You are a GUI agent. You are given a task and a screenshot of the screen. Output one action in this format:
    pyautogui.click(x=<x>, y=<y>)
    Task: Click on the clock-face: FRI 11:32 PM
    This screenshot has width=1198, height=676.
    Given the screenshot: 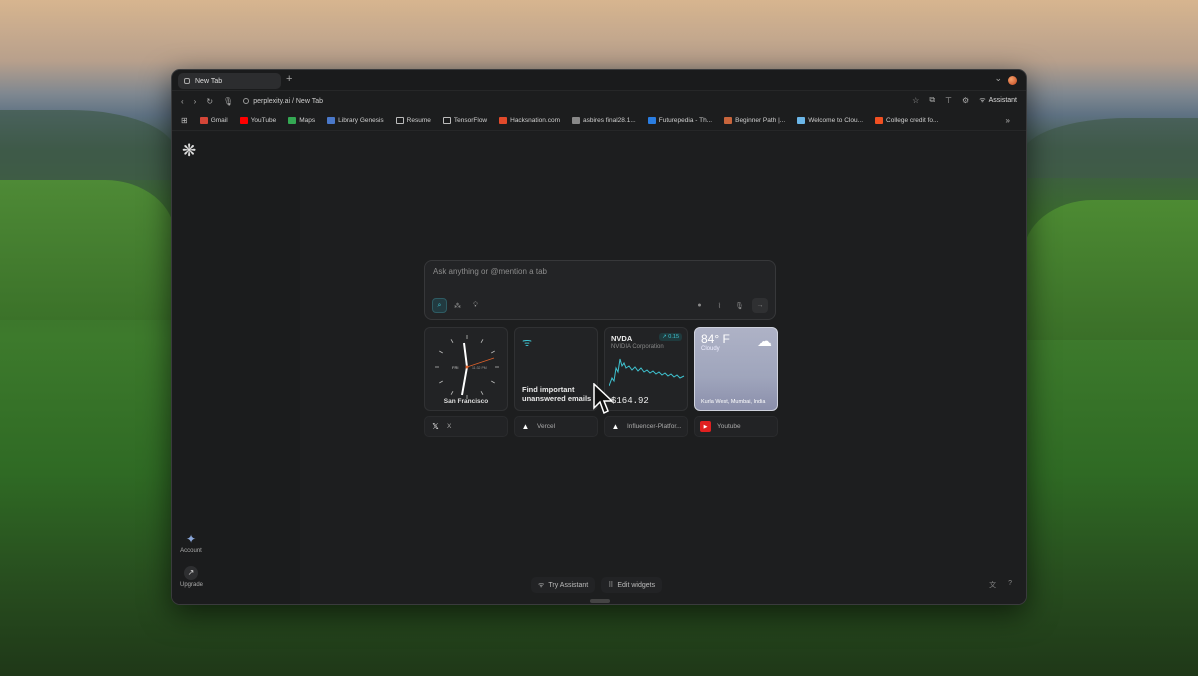 What is the action you would take?
    pyautogui.click(x=467, y=367)
    